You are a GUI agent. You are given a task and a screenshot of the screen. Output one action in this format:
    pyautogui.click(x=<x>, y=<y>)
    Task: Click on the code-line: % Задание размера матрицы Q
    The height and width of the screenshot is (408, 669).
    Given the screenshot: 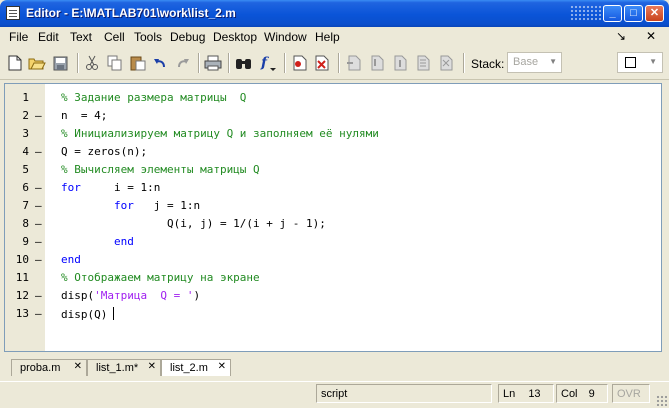 What is the action you would take?
    pyautogui.click(x=354, y=97)
    